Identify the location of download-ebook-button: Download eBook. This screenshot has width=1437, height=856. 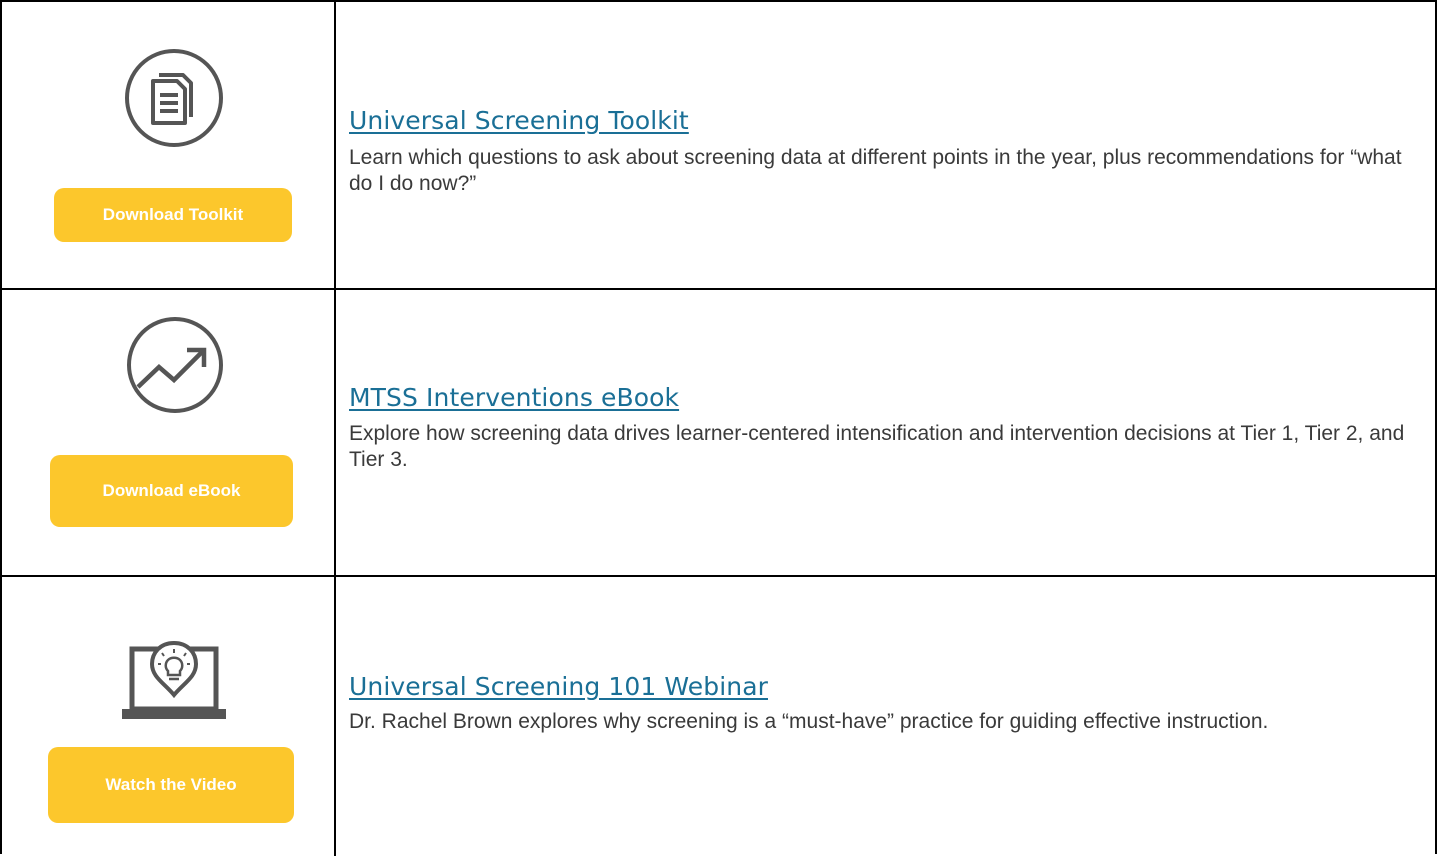
(171, 491).